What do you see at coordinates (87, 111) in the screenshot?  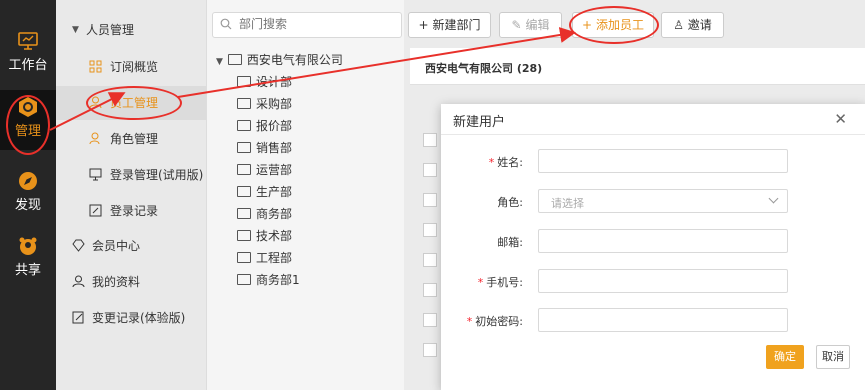 I see `arrow-manage-to-employees` at bounding box center [87, 111].